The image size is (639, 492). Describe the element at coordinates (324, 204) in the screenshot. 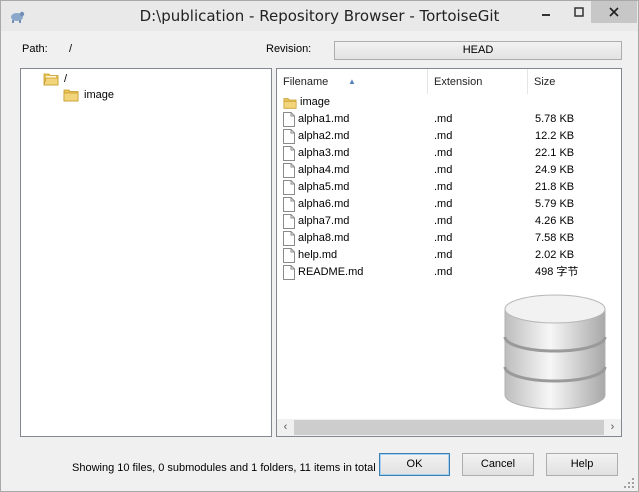

I see `filename-text: alpha6.md` at that location.